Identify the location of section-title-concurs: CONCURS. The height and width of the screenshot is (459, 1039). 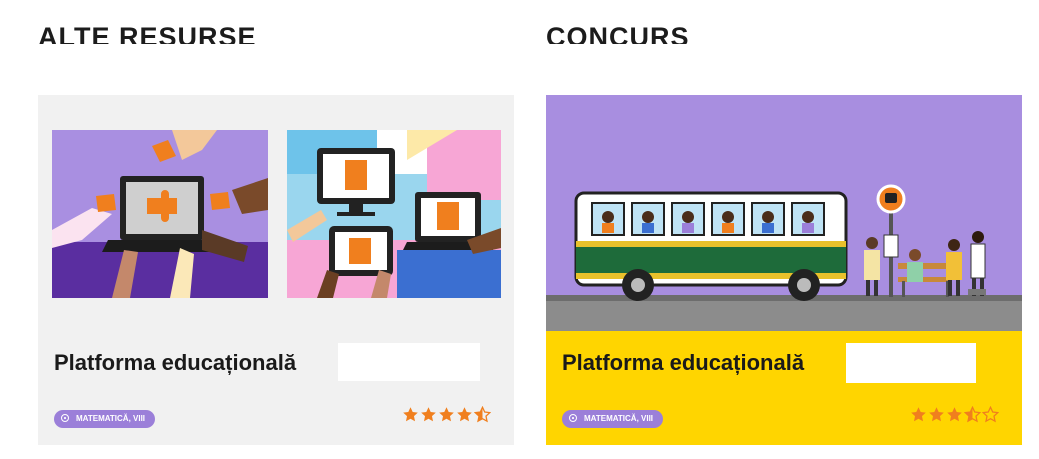
(618, 33).